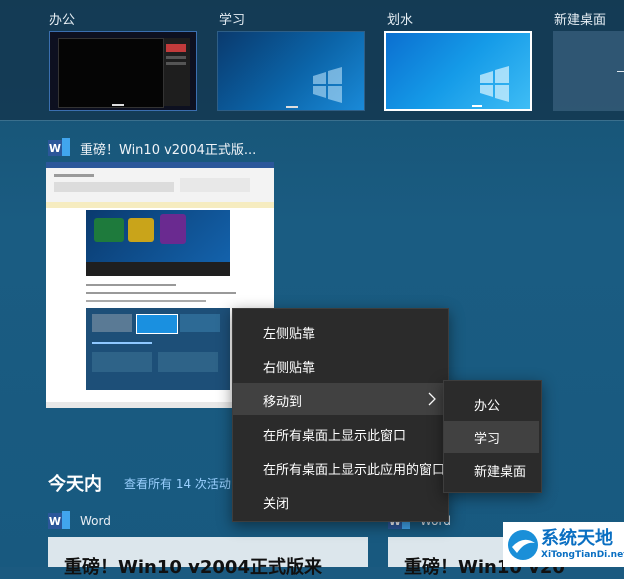  I want to click on submenu-item-new-desktop: 新建桌面, so click(492, 471).